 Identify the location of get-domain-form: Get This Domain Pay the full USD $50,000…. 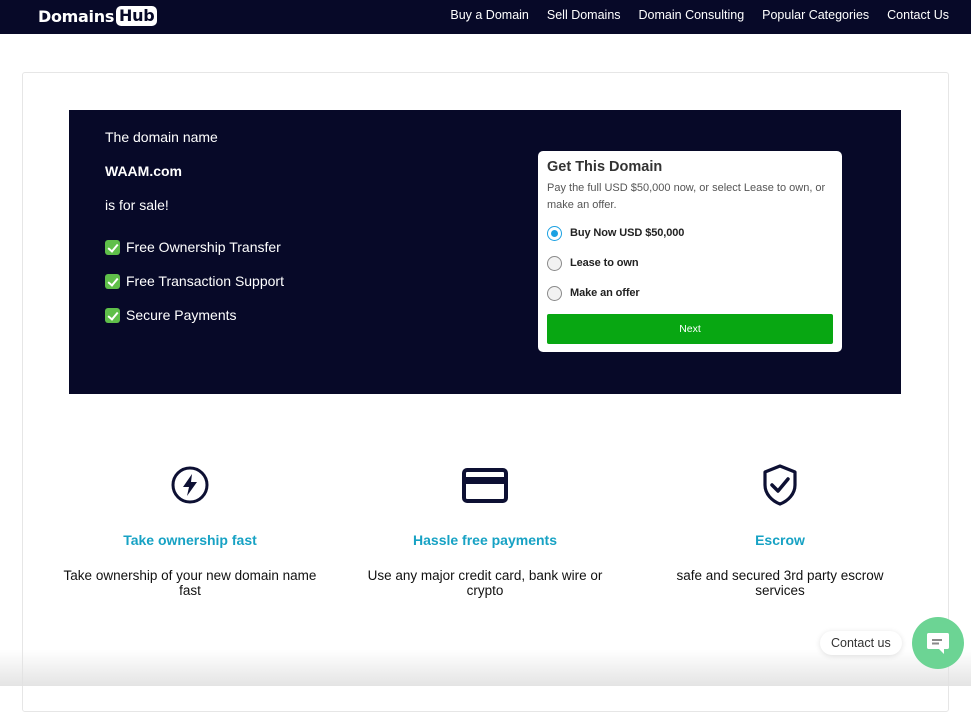
(690, 251).